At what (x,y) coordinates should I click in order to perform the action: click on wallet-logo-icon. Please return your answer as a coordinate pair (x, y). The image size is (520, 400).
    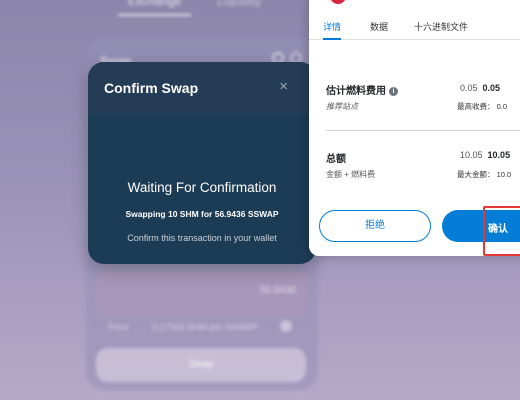
    Looking at the image, I should click on (338, 2).